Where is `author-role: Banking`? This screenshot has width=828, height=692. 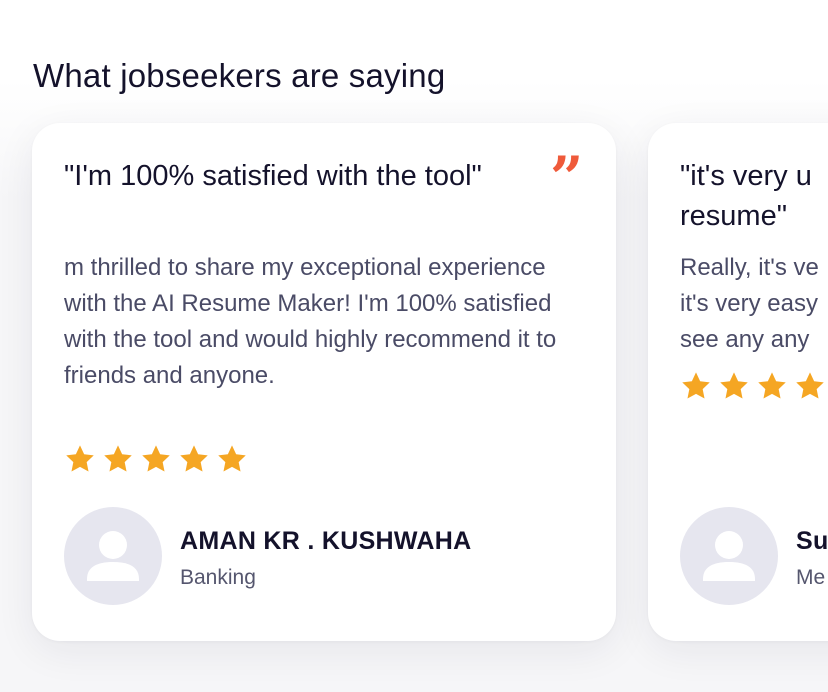 author-role: Banking is located at coordinates (218, 577).